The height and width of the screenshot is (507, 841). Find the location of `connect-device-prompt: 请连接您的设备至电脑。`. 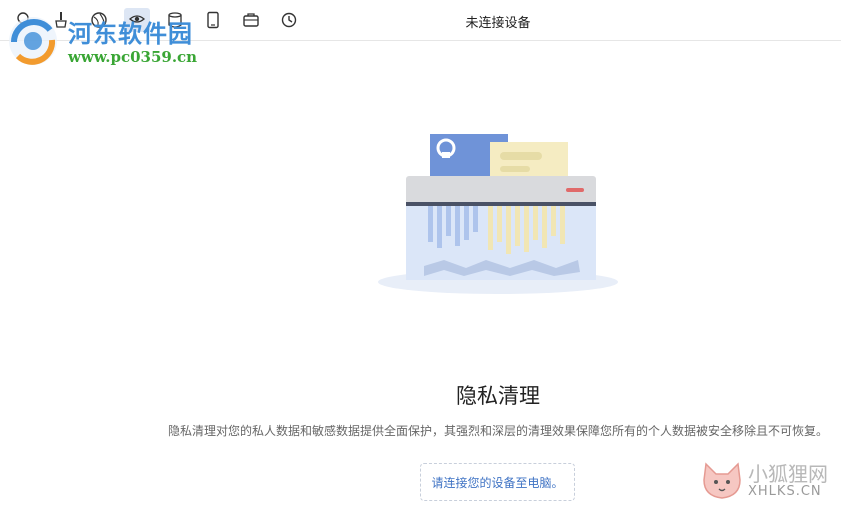

connect-device-prompt: 请连接您的设备至电脑。 is located at coordinates (497, 482).